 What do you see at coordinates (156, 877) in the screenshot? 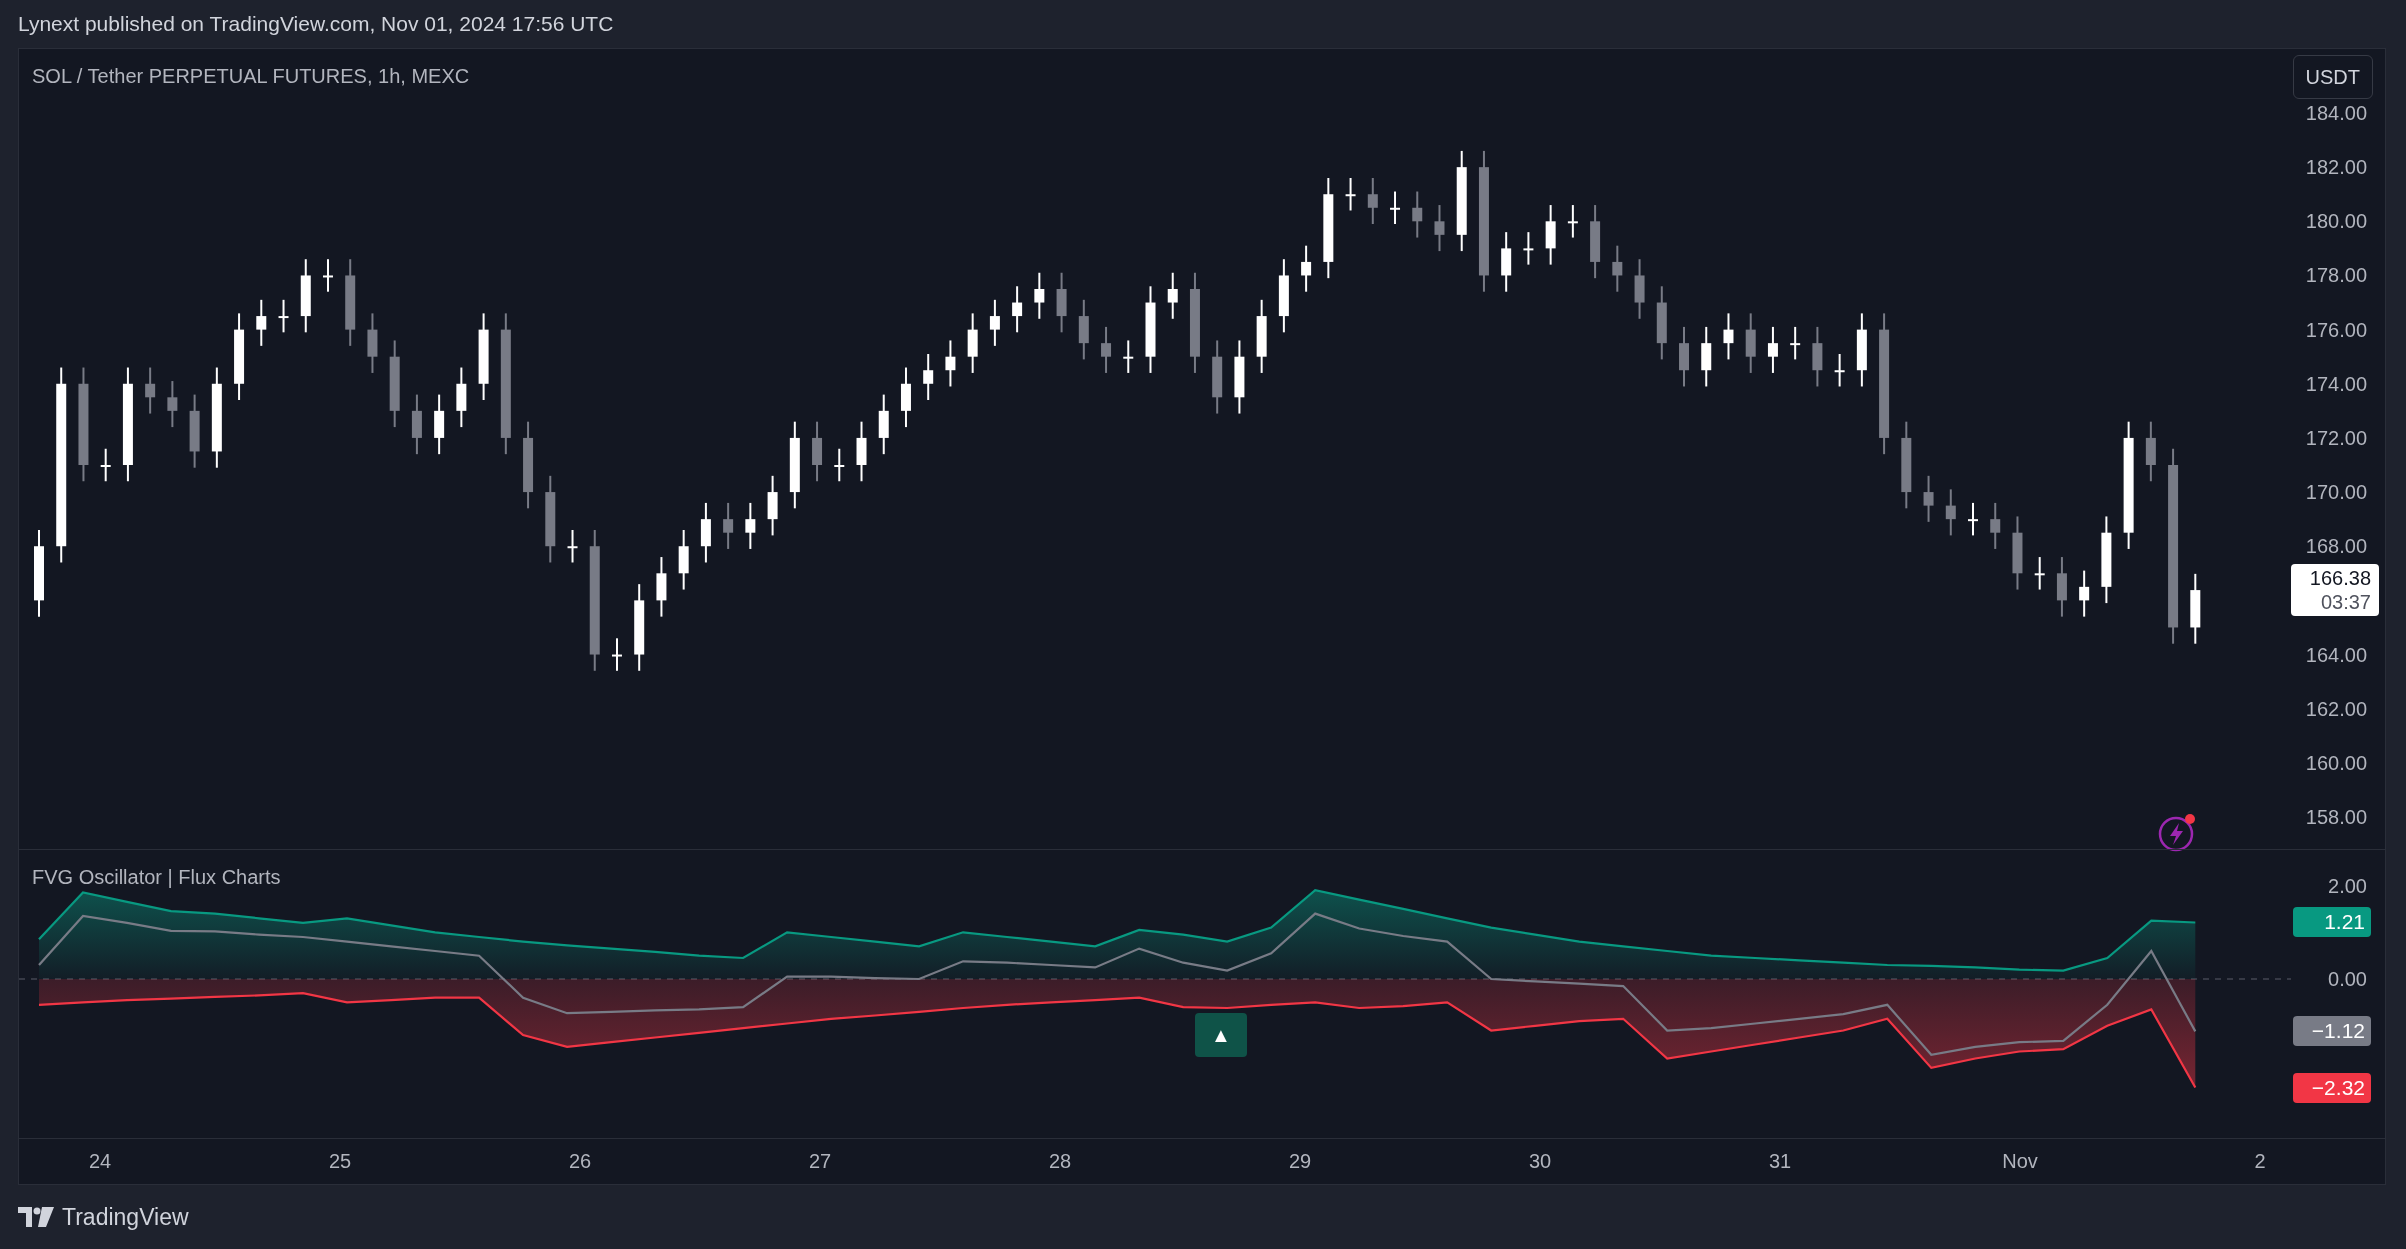
I see `indicator-title: FVG Oscillator | Flux Charts` at bounding box center [156, 877].